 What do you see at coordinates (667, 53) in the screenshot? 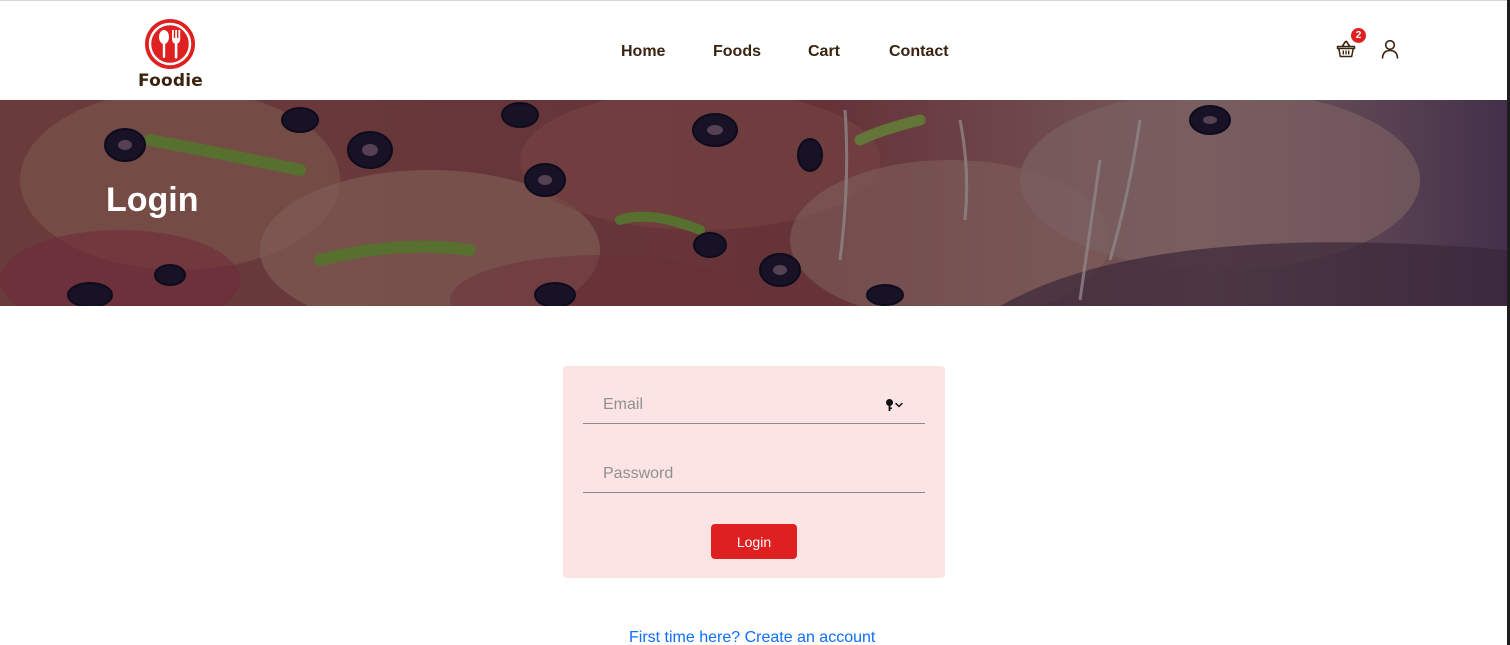
I see `nav-home: Home` at bounding box center [667, 53].